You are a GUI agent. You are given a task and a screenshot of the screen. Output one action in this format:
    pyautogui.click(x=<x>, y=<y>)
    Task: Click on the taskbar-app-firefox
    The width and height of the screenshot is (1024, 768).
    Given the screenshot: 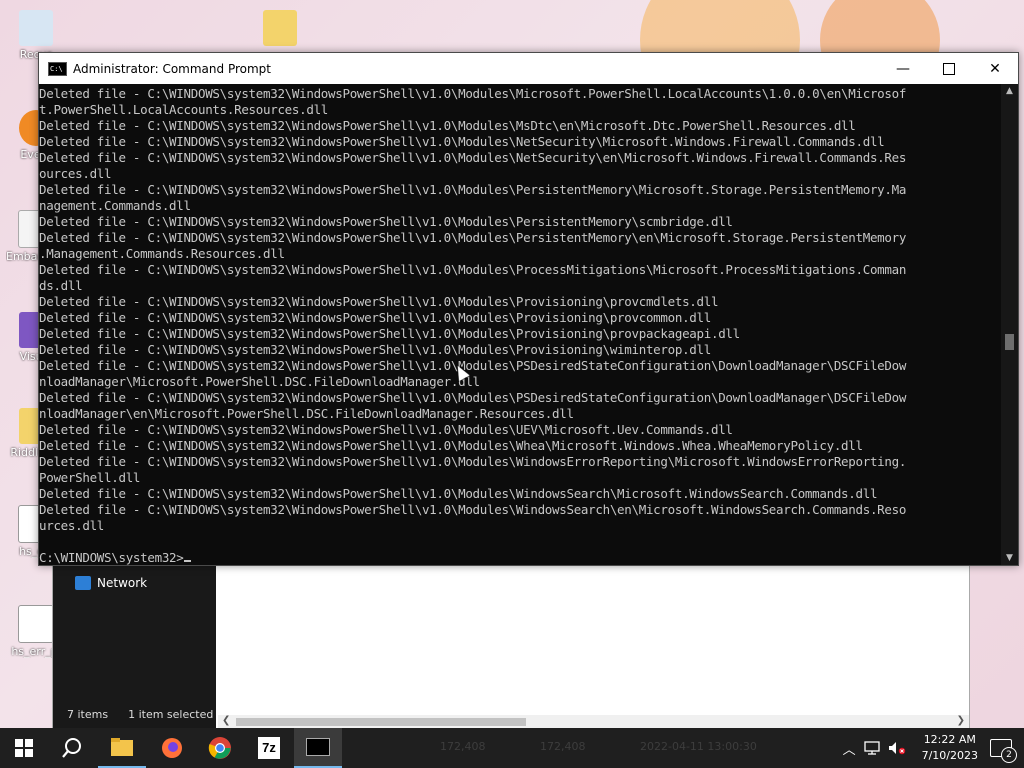 What is the action you would take?
    pyautogui.click(x=172, y=748)
    